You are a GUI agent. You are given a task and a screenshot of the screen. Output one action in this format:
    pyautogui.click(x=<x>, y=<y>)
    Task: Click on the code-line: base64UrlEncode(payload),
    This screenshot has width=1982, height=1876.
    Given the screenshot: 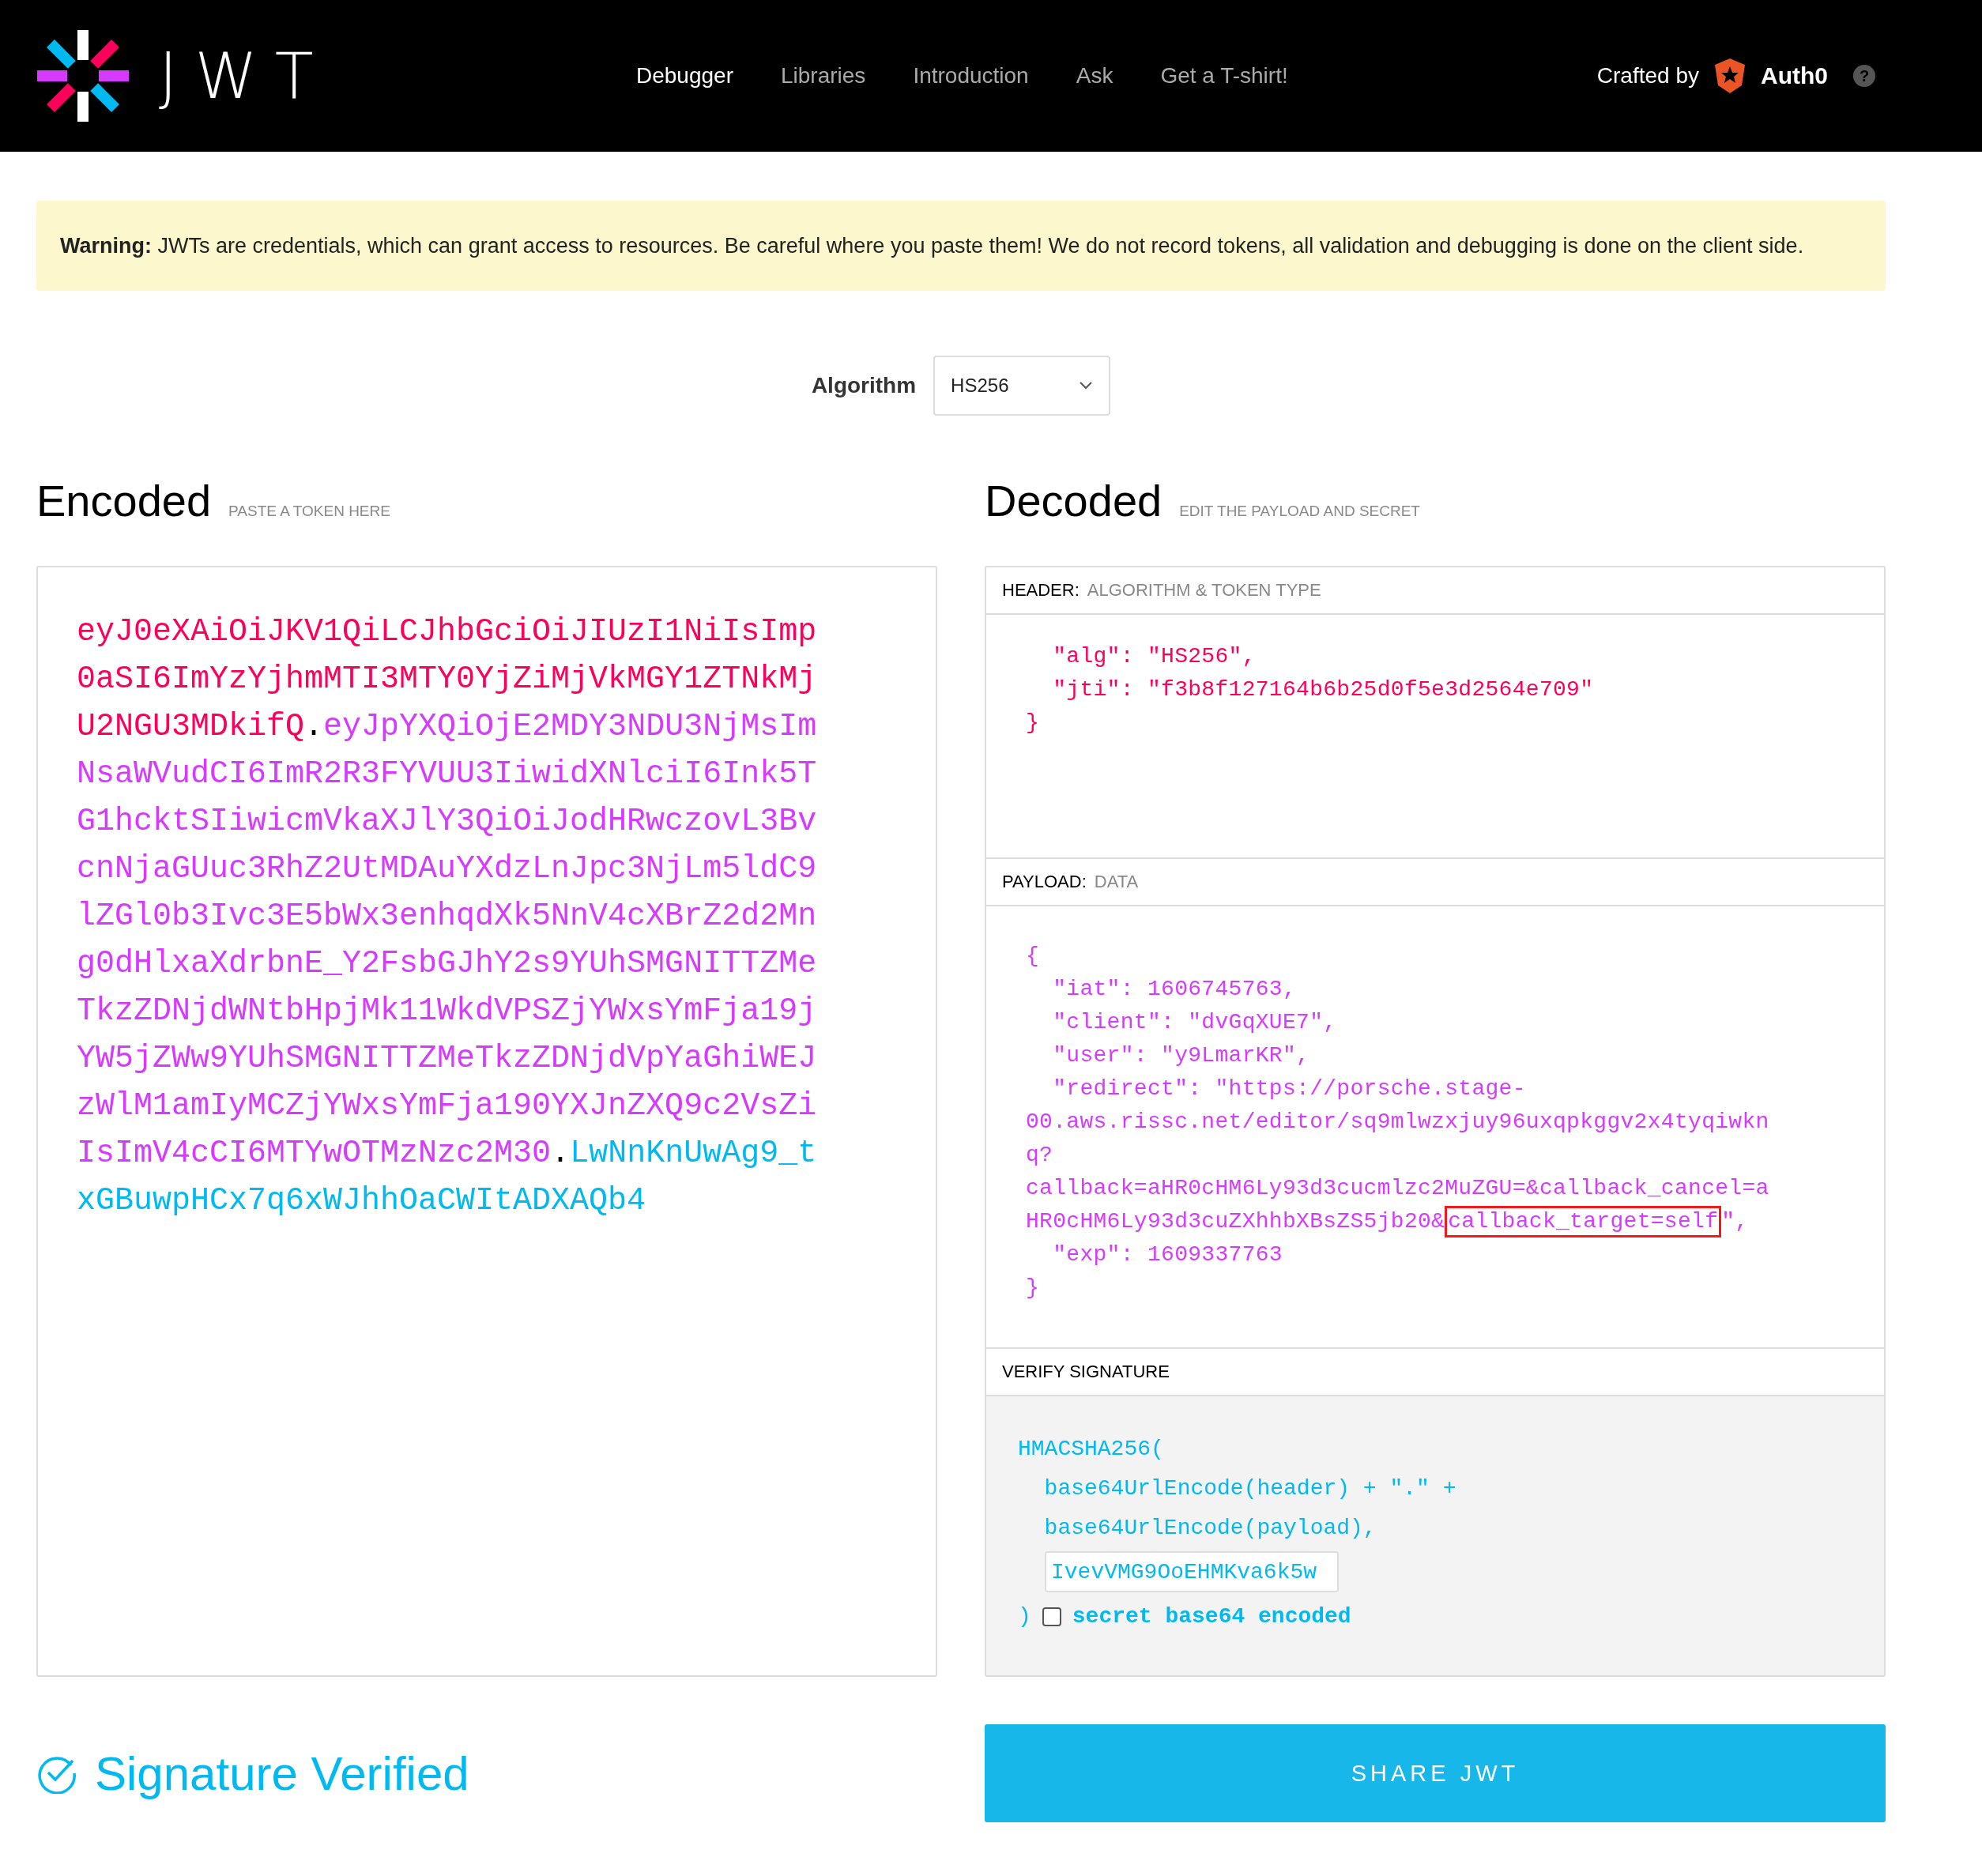 What is the action you would take?
    pyautogui.click(x=1210, y=1529)
    